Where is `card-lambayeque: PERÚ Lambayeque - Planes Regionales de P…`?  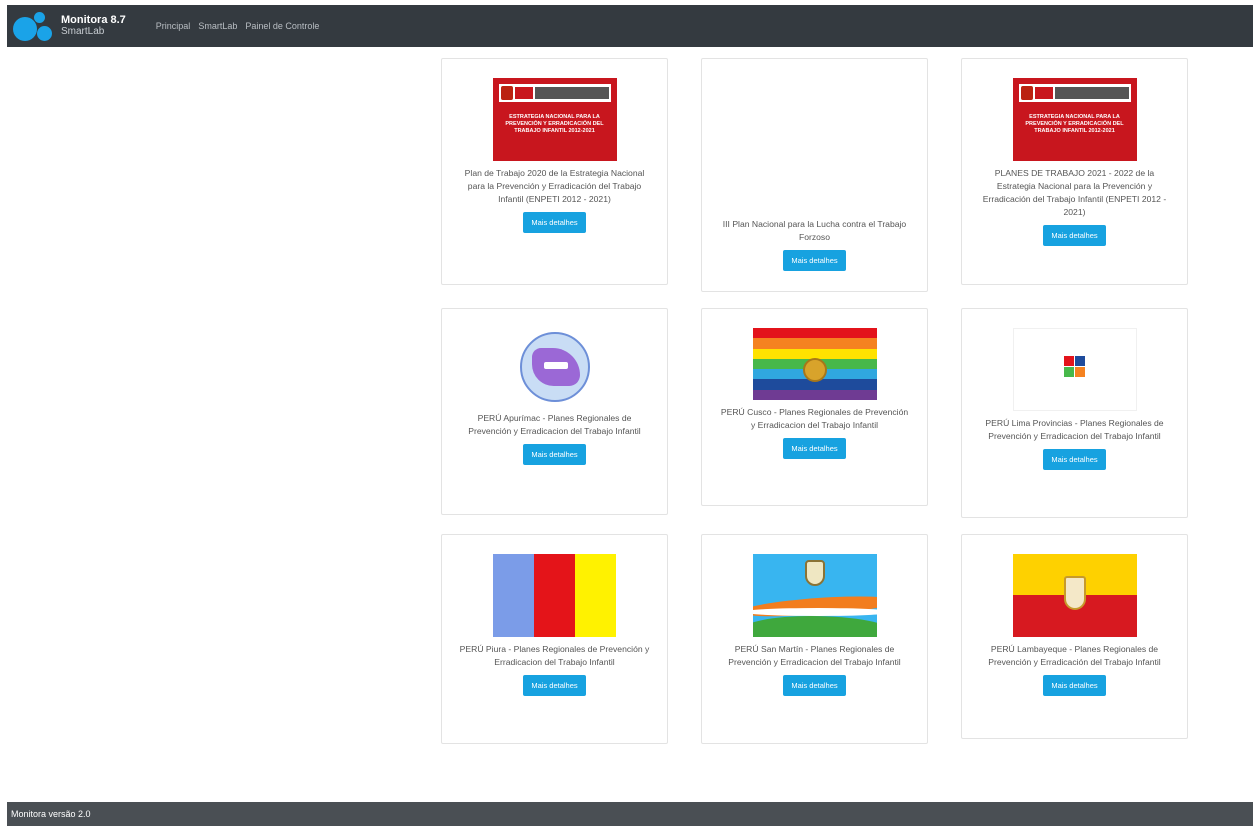 card-lambayeque: PERÚ Lambayeque - Planes Regionales de P… is located at coordinates (1074, 636).